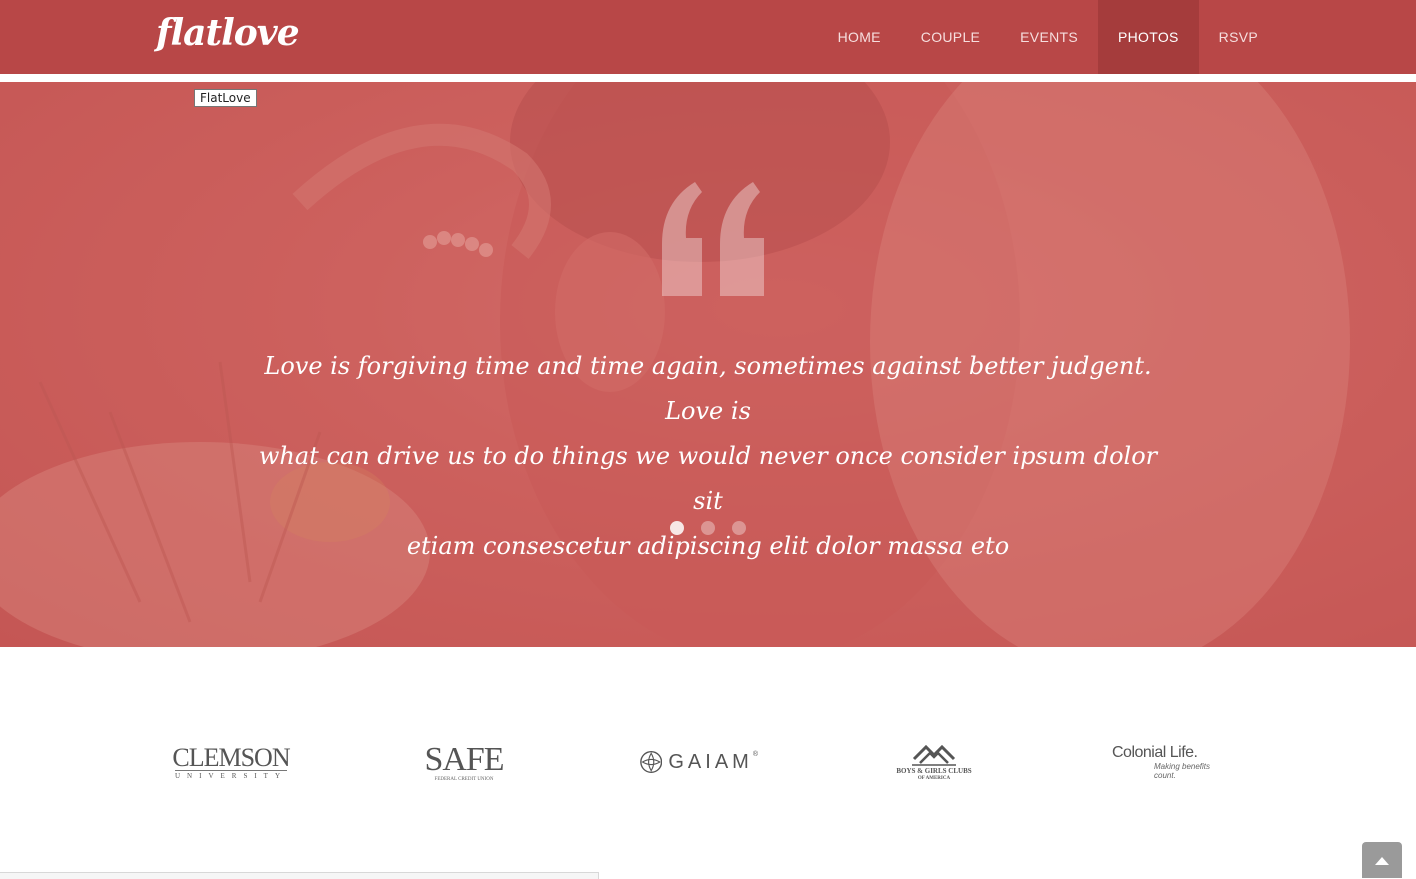  What do you see at coordinates (464, 779) in the screenshot?
I see `safe-subtitle: FEDERAL CREDIT UNION` at bounding box center [464, 779].